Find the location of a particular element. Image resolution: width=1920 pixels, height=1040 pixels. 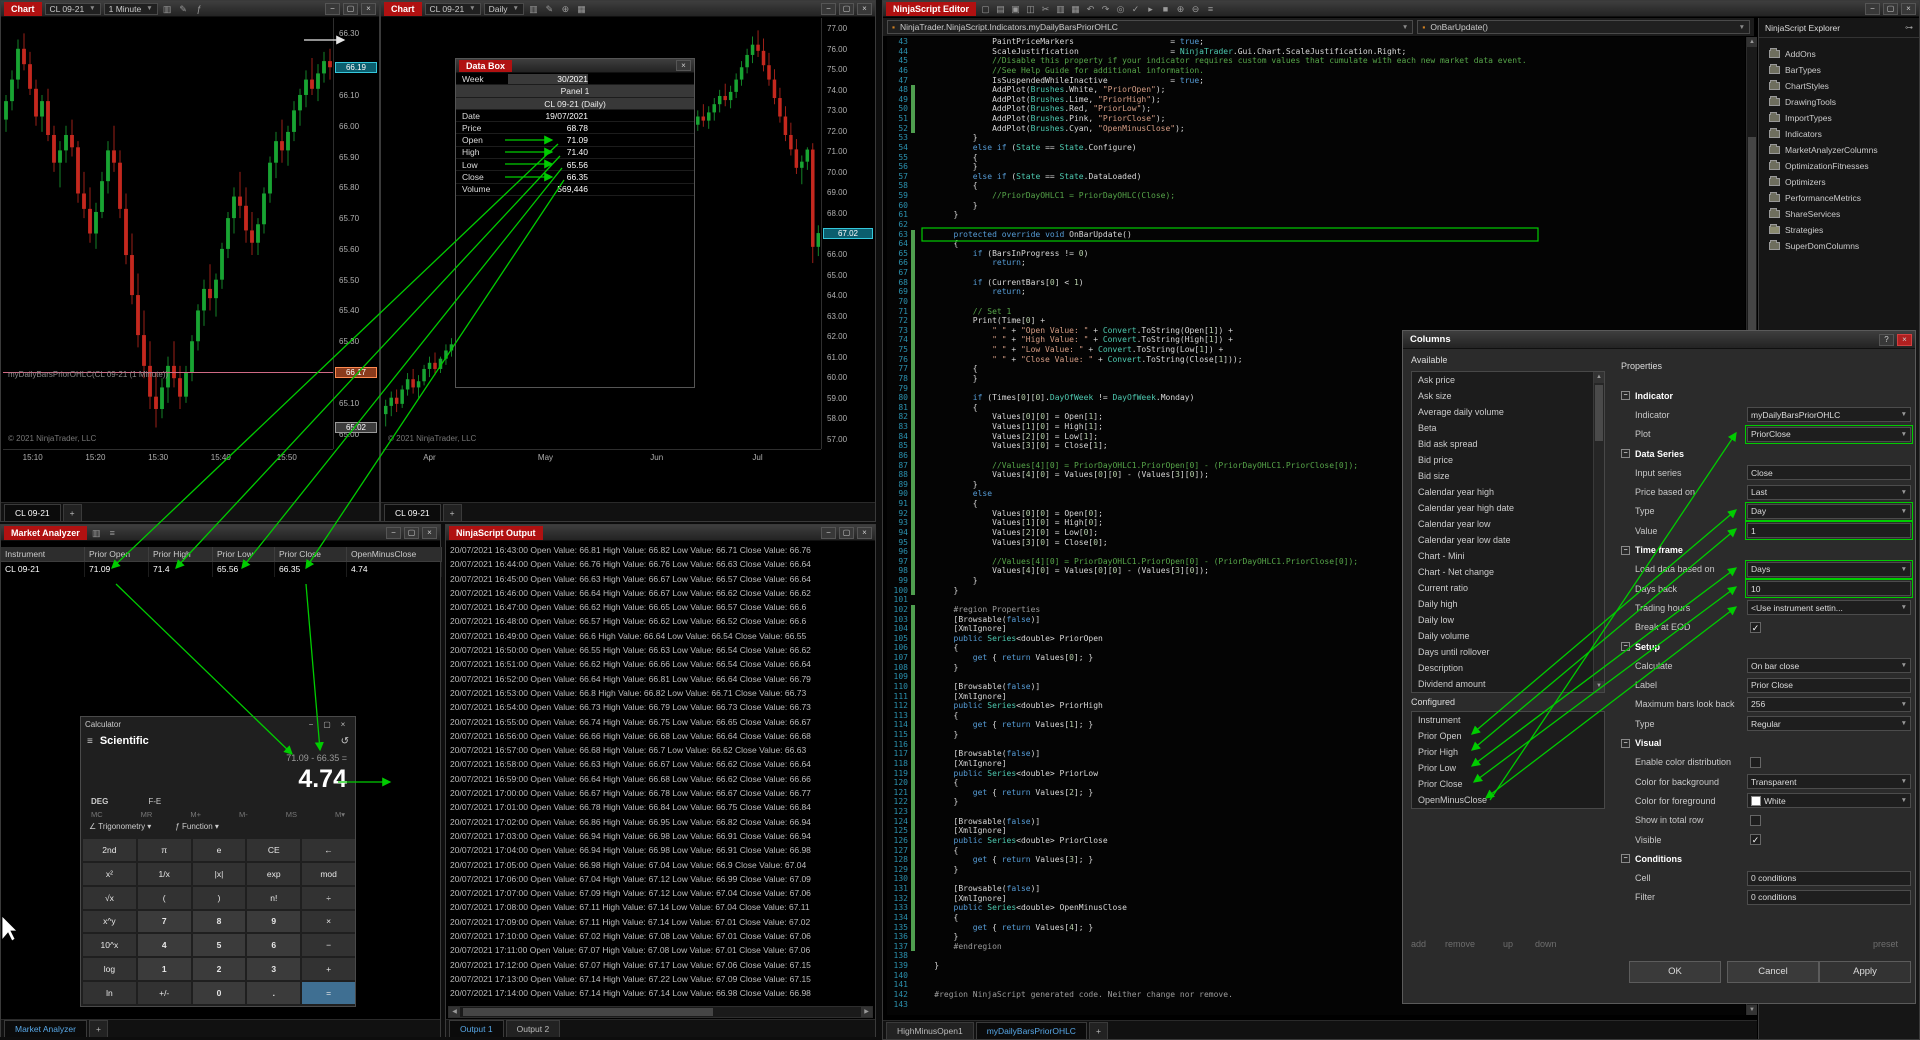

cell: 66.35 is located at coordinates (311, 569).